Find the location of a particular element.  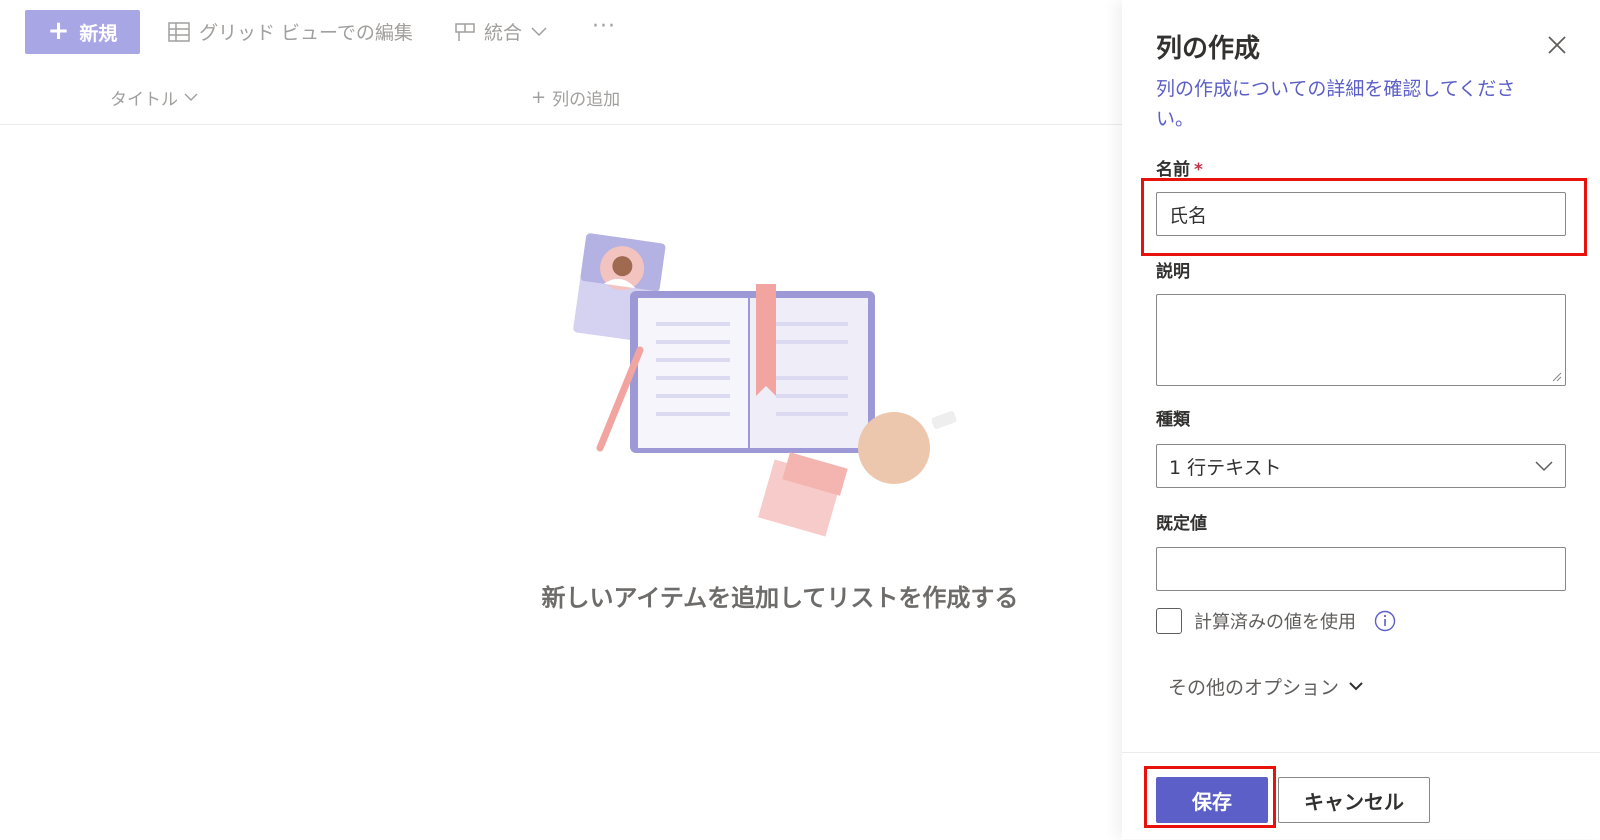

more-options-toggle: その他のオプション is located at coordinates (1265, 686).